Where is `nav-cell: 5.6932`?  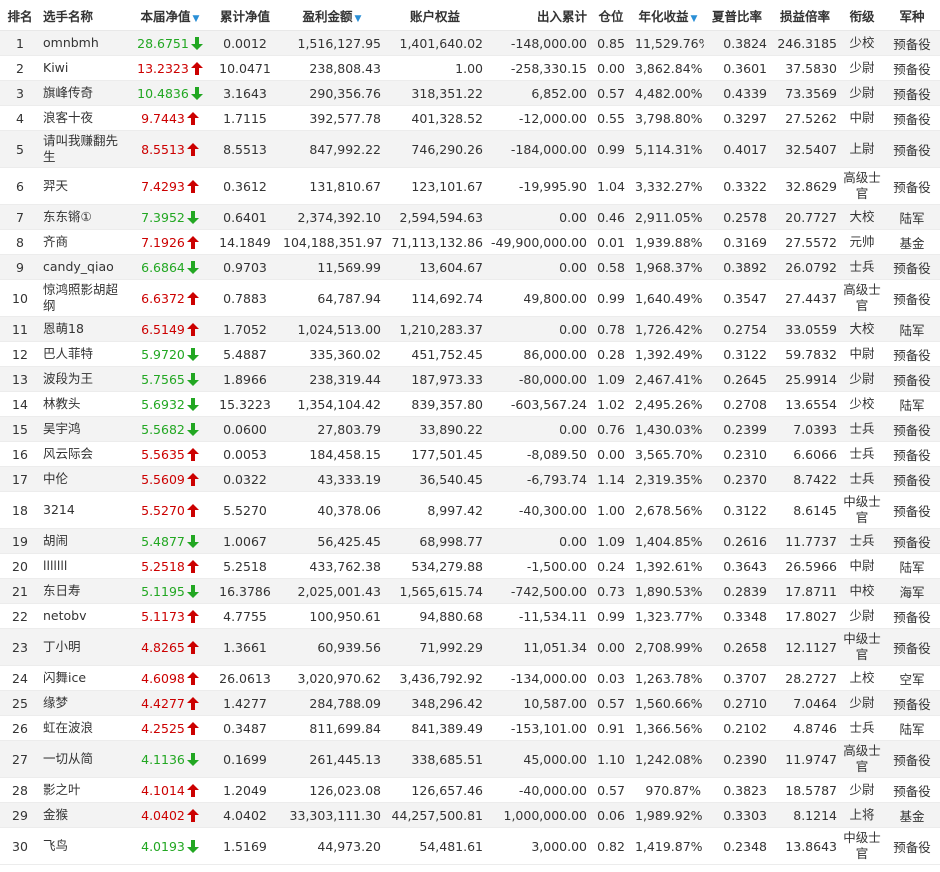 nav-cell: 5.6932 is located at coordinates (170, 404).